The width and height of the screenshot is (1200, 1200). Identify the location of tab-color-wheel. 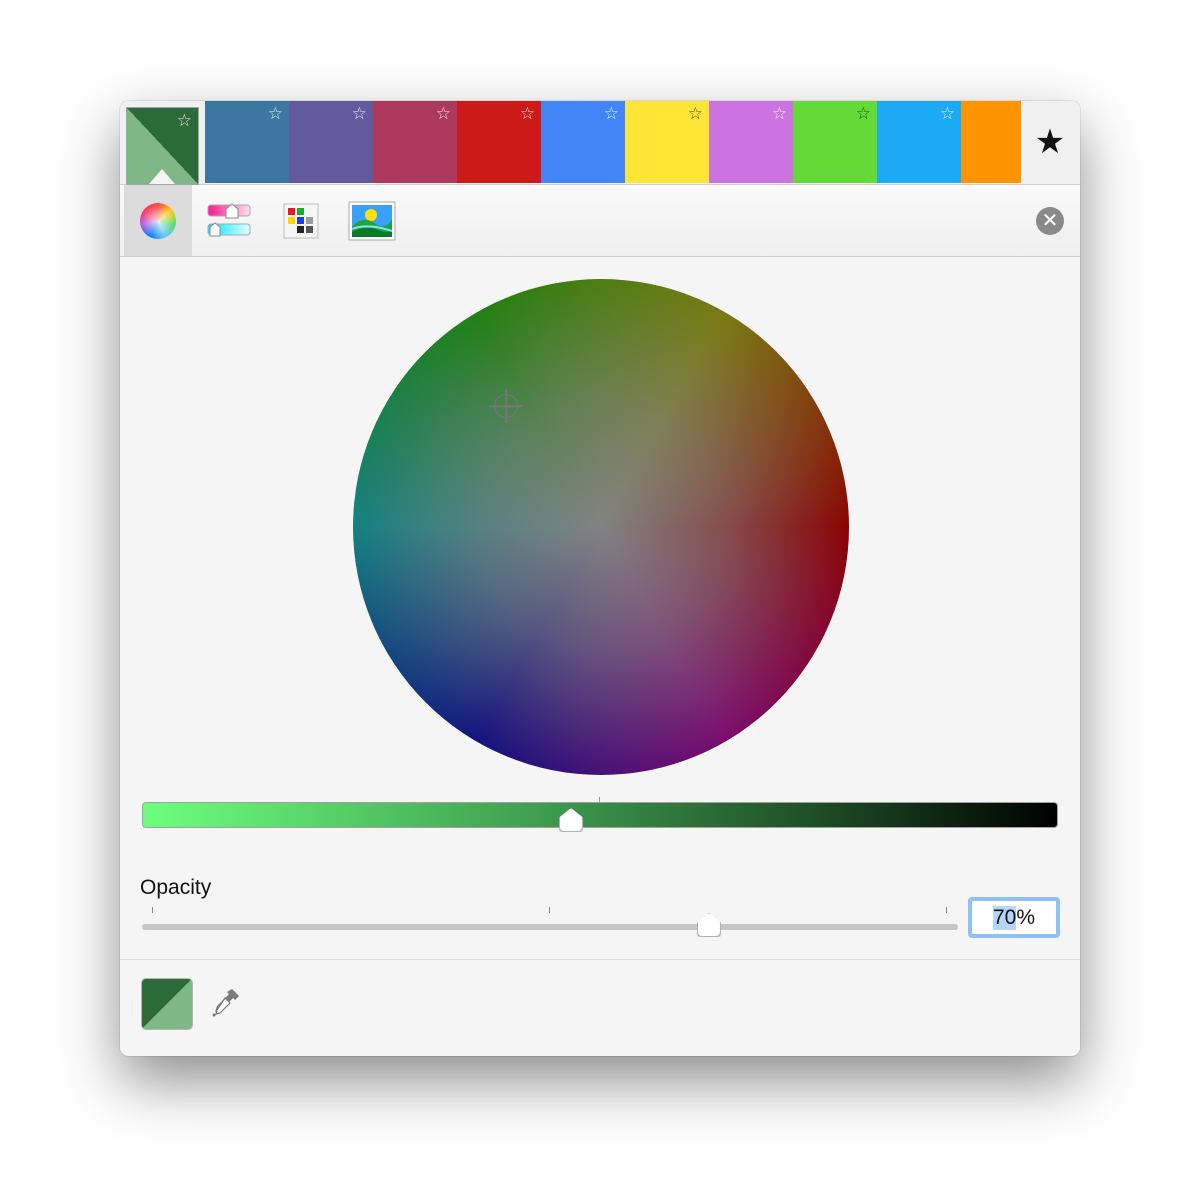
(158, 220).